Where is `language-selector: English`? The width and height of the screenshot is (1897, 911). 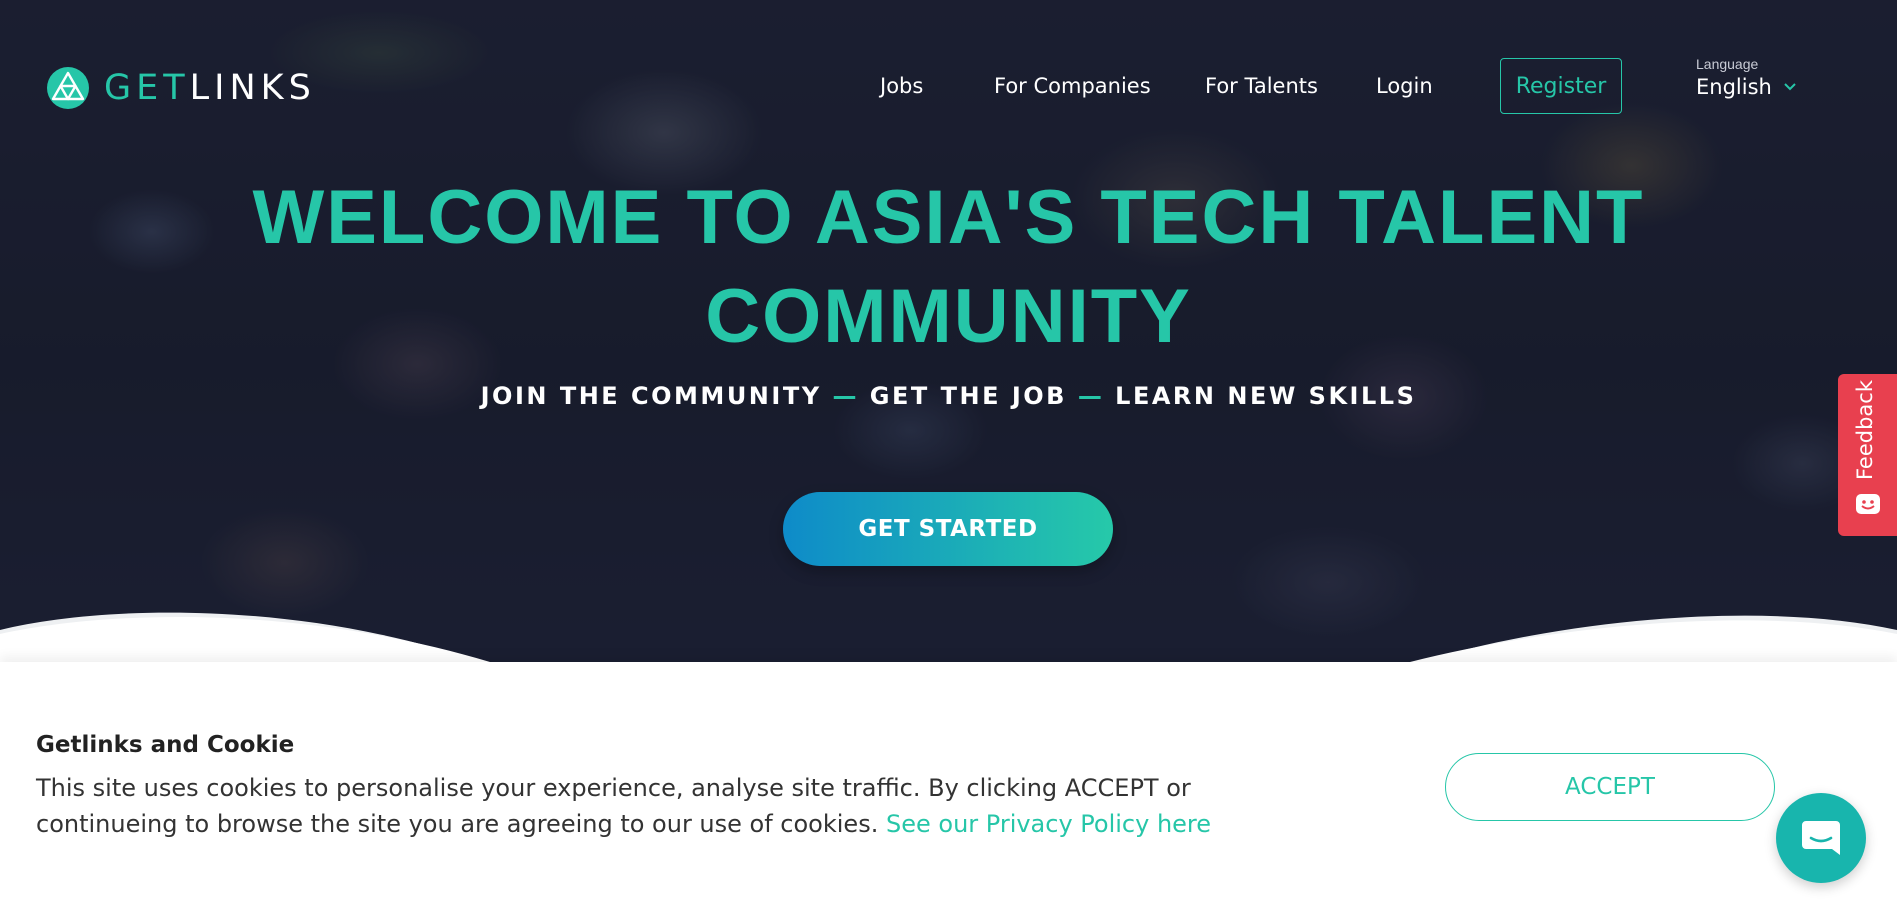 language-selector: English is located at coordinates (1747, 87).